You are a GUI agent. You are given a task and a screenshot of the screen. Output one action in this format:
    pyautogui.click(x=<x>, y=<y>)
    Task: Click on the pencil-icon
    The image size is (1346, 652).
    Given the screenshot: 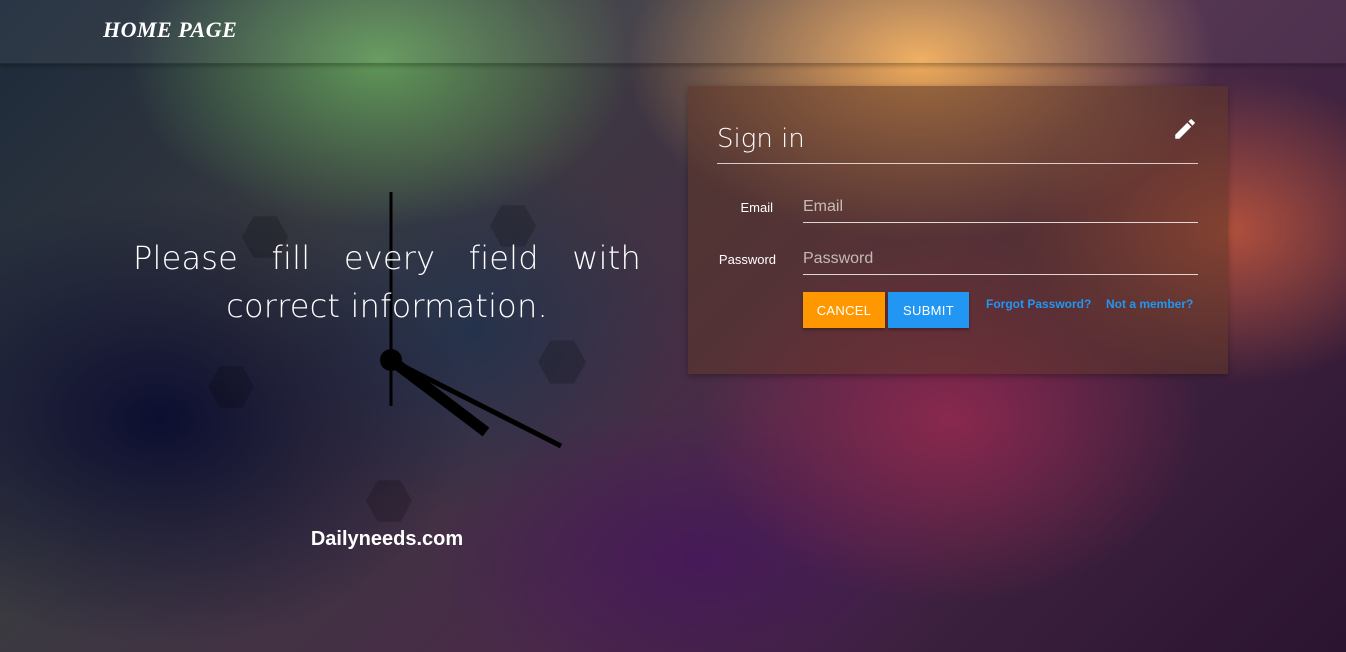 What is the action you would take?
    pyautogui.click(x=1185, y=129)
    